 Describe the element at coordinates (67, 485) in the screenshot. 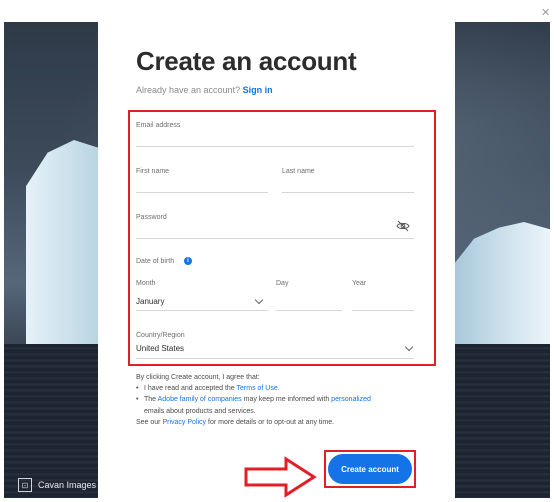

I see `image-credit-label: Cavan Images` at that location.